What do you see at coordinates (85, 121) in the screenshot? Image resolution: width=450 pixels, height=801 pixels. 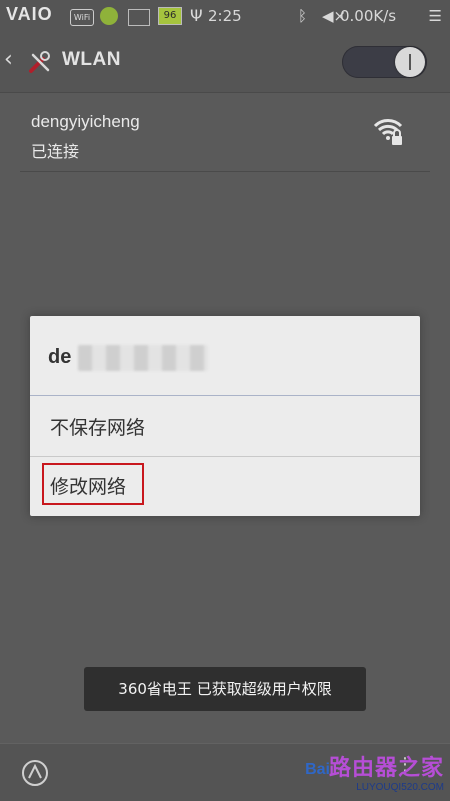 I see `network-name: dengyiyicheng` at bounding box center [85, 121].